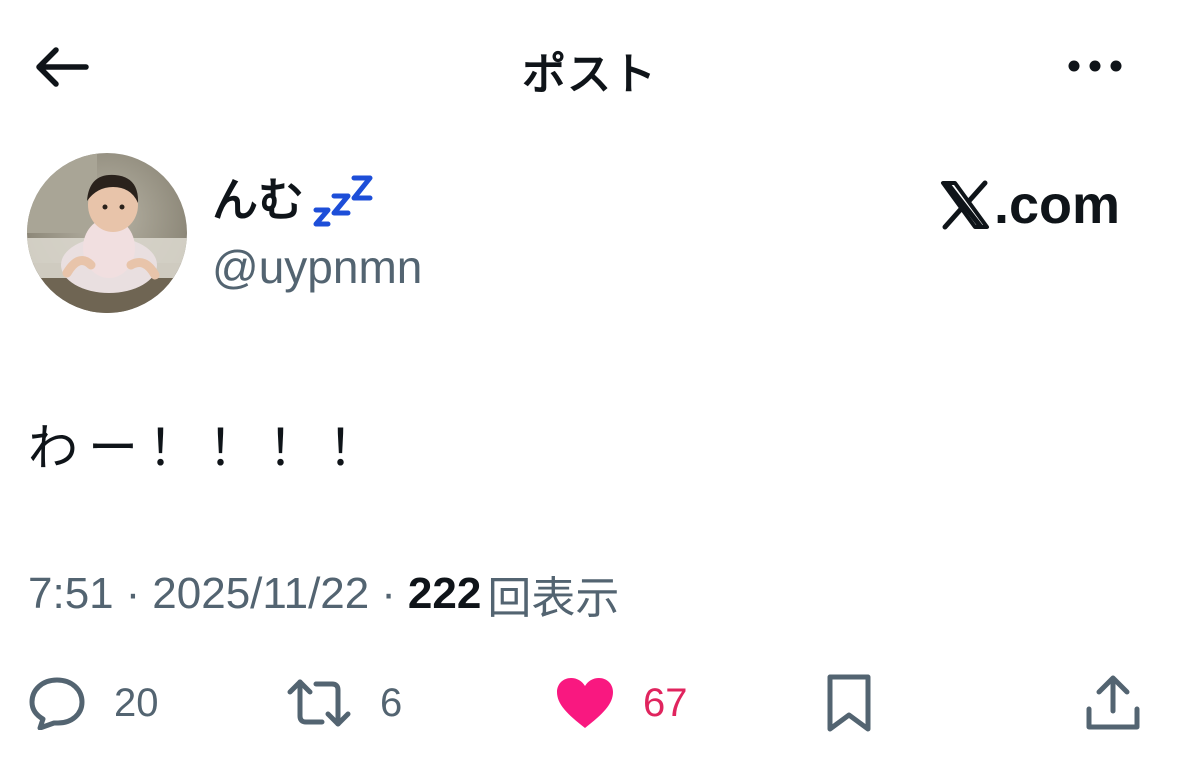 The height and width of the screenshot is (770, 1179). I want to click on reply-count: 20, so click(136, 702).